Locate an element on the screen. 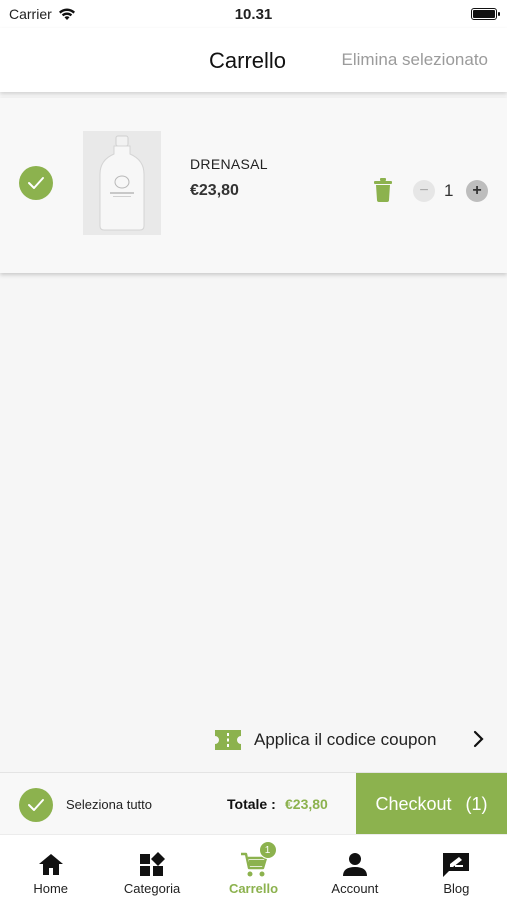  quantity-value: 1 is located at coordinates (449, 190).